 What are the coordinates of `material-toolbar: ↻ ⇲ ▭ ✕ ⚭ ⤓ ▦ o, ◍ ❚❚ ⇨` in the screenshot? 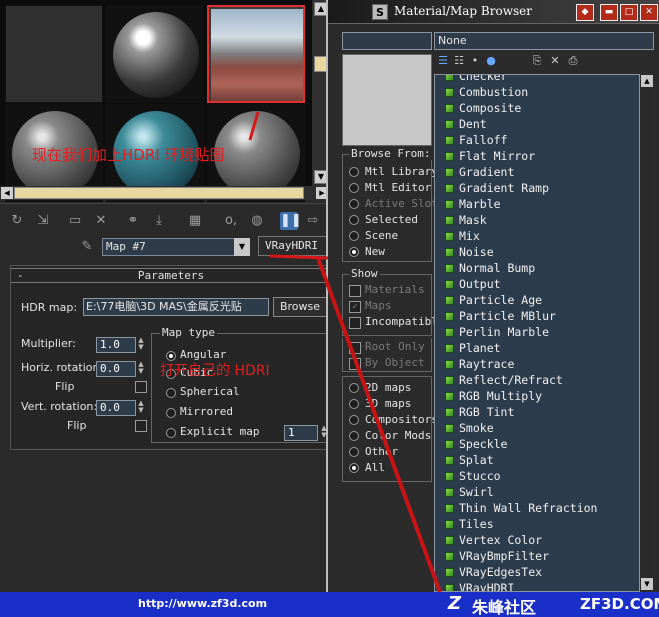 It's located at (165, 219).